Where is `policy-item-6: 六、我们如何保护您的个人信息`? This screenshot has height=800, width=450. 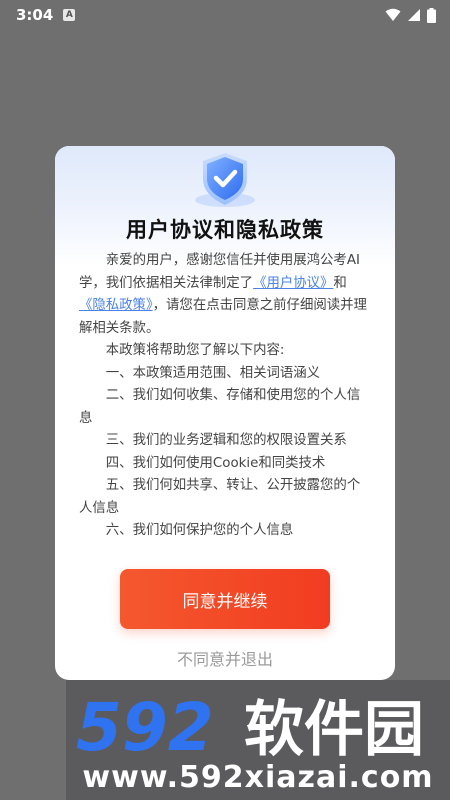
policy-item-6: 六、我们如何保护您的个人信息 is located at coordinates (199, 530).